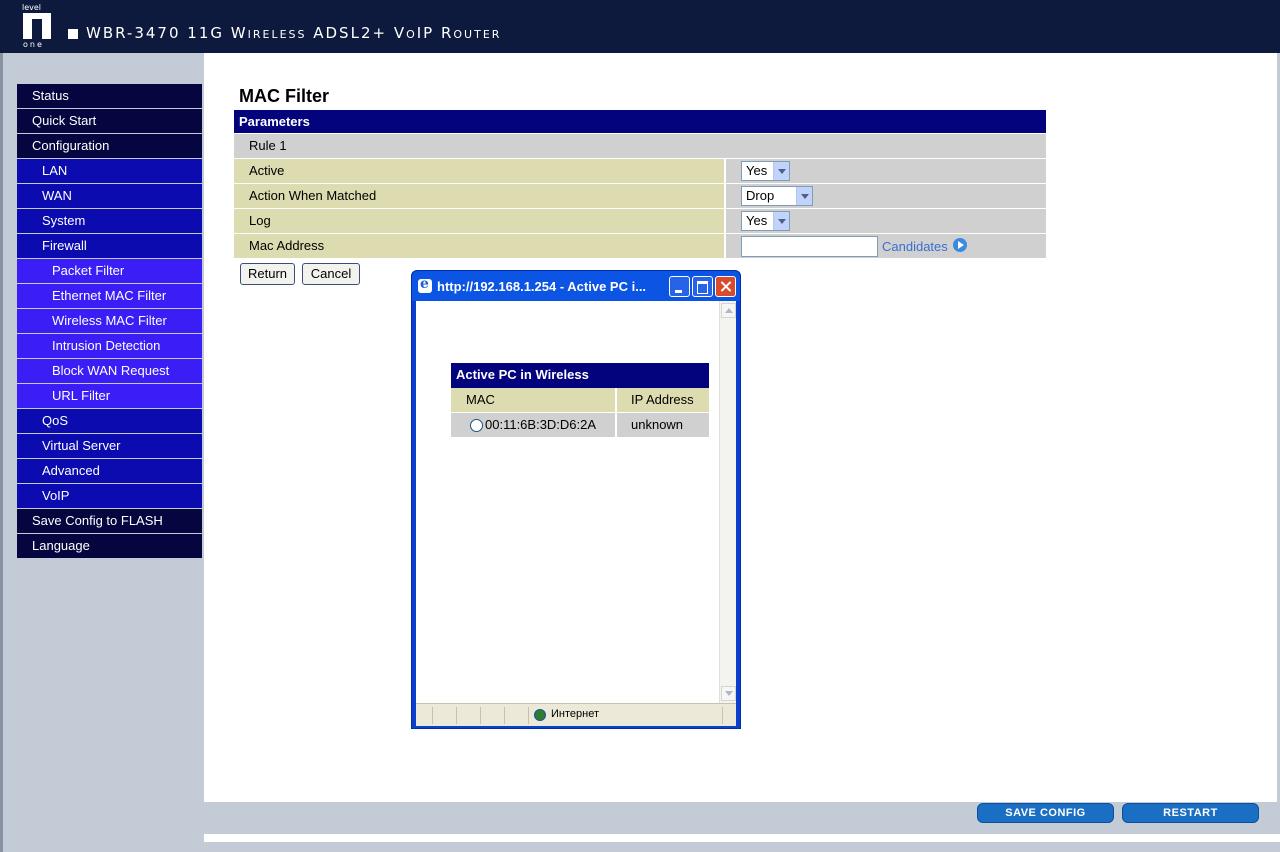  I want to click on sidebar-item-virtual-server: Virtual Server, so click(109, 446).